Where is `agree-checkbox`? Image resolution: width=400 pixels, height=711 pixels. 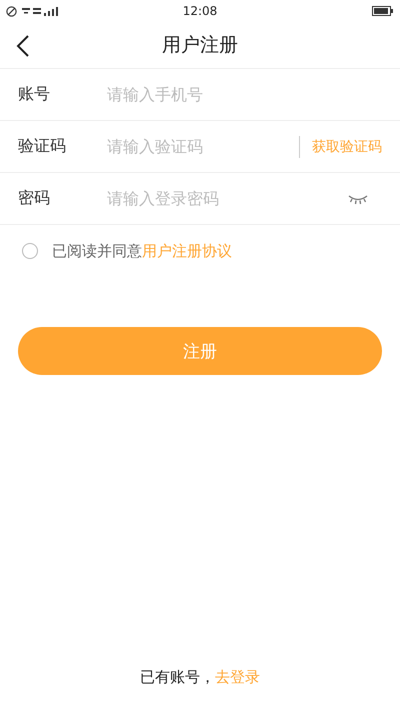
agree-checkbox is located at coordinates (30, 251).